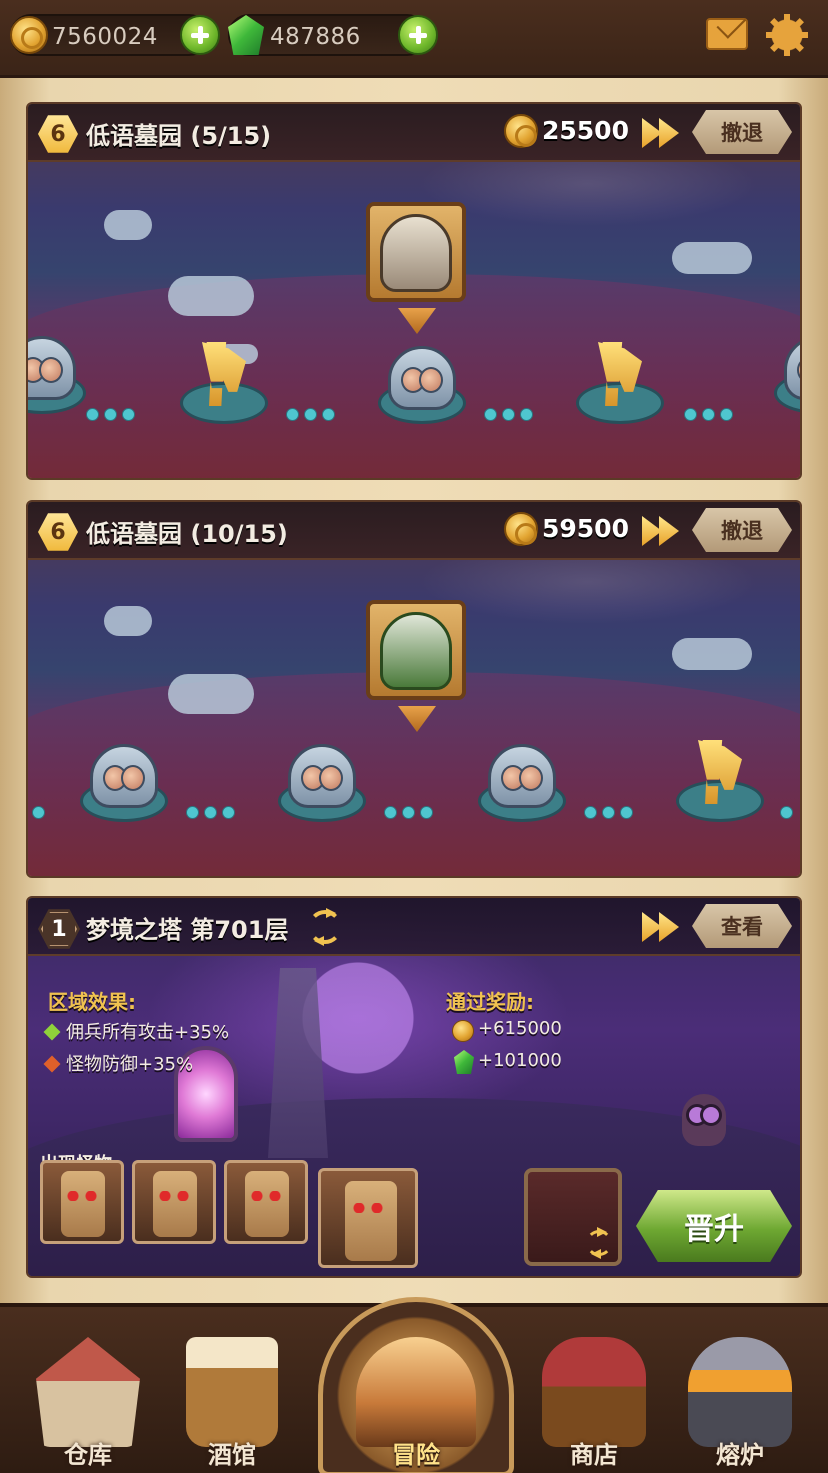  I want to click on tavern-icon, so click(232, 1392).